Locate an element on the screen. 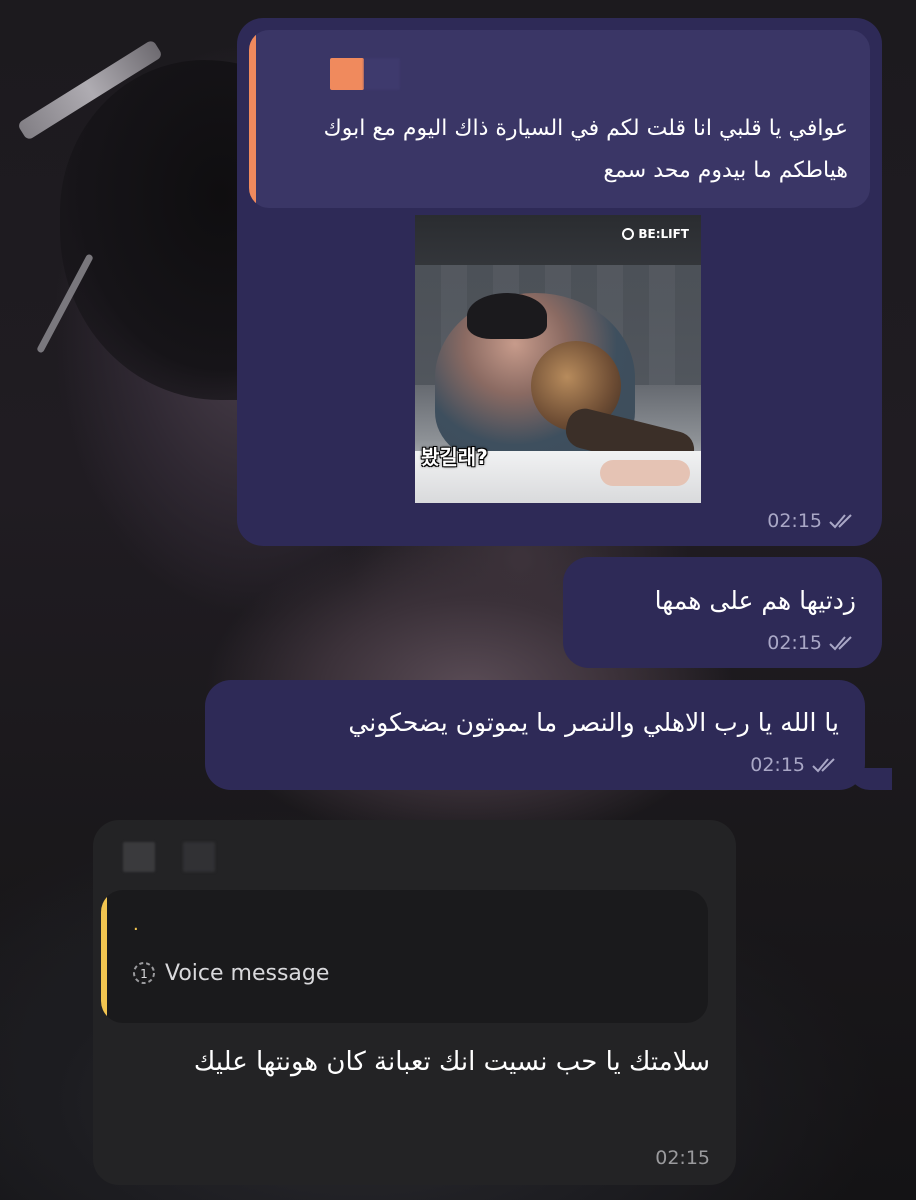 This screenshot has width=916, height=1200. media-caption: 봤길래? is located at coordinates (454, 457).